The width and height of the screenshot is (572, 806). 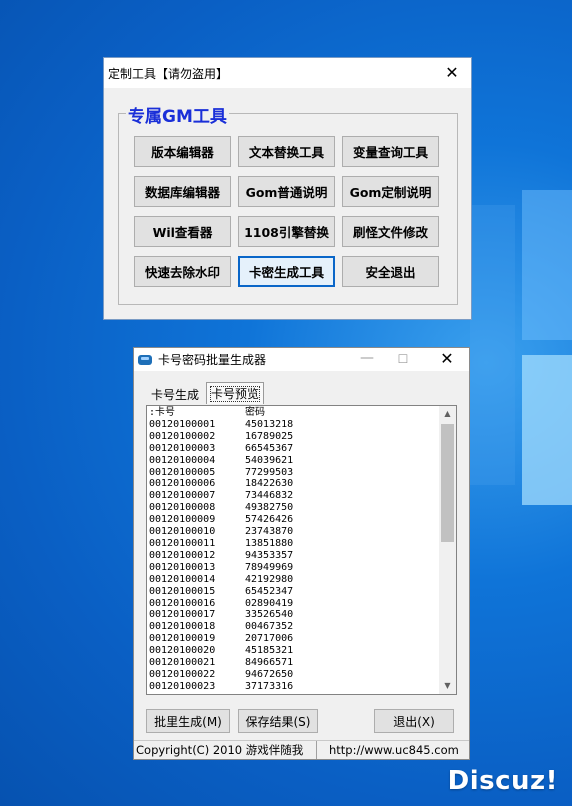 I want to click on card-number-header: :卡号, so click(x=162, y=412).